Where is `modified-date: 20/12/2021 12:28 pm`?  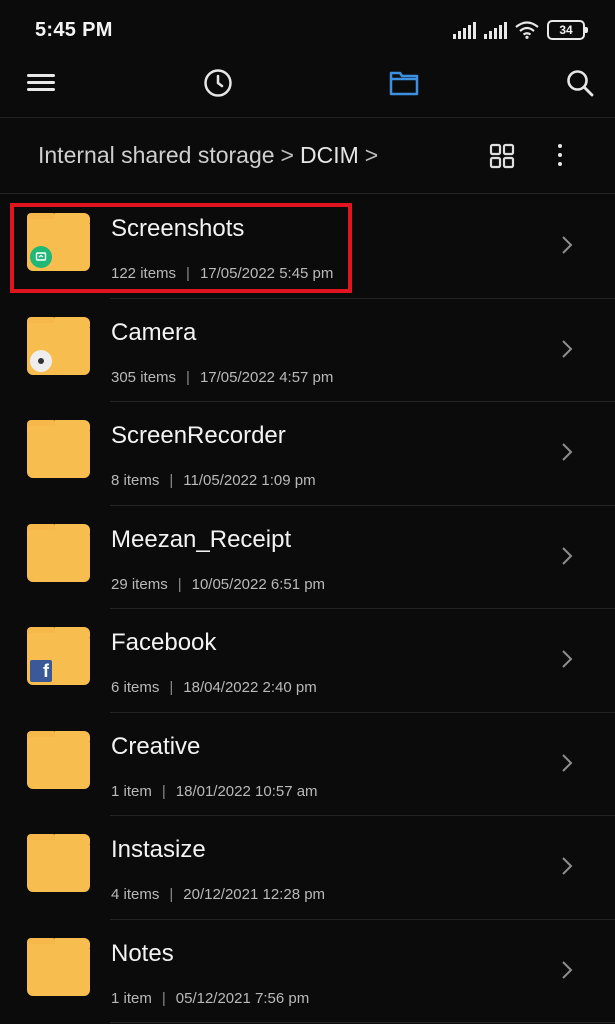 modified-date: 20/12/2021 12:28 pm is located at coordinates (254, 894).